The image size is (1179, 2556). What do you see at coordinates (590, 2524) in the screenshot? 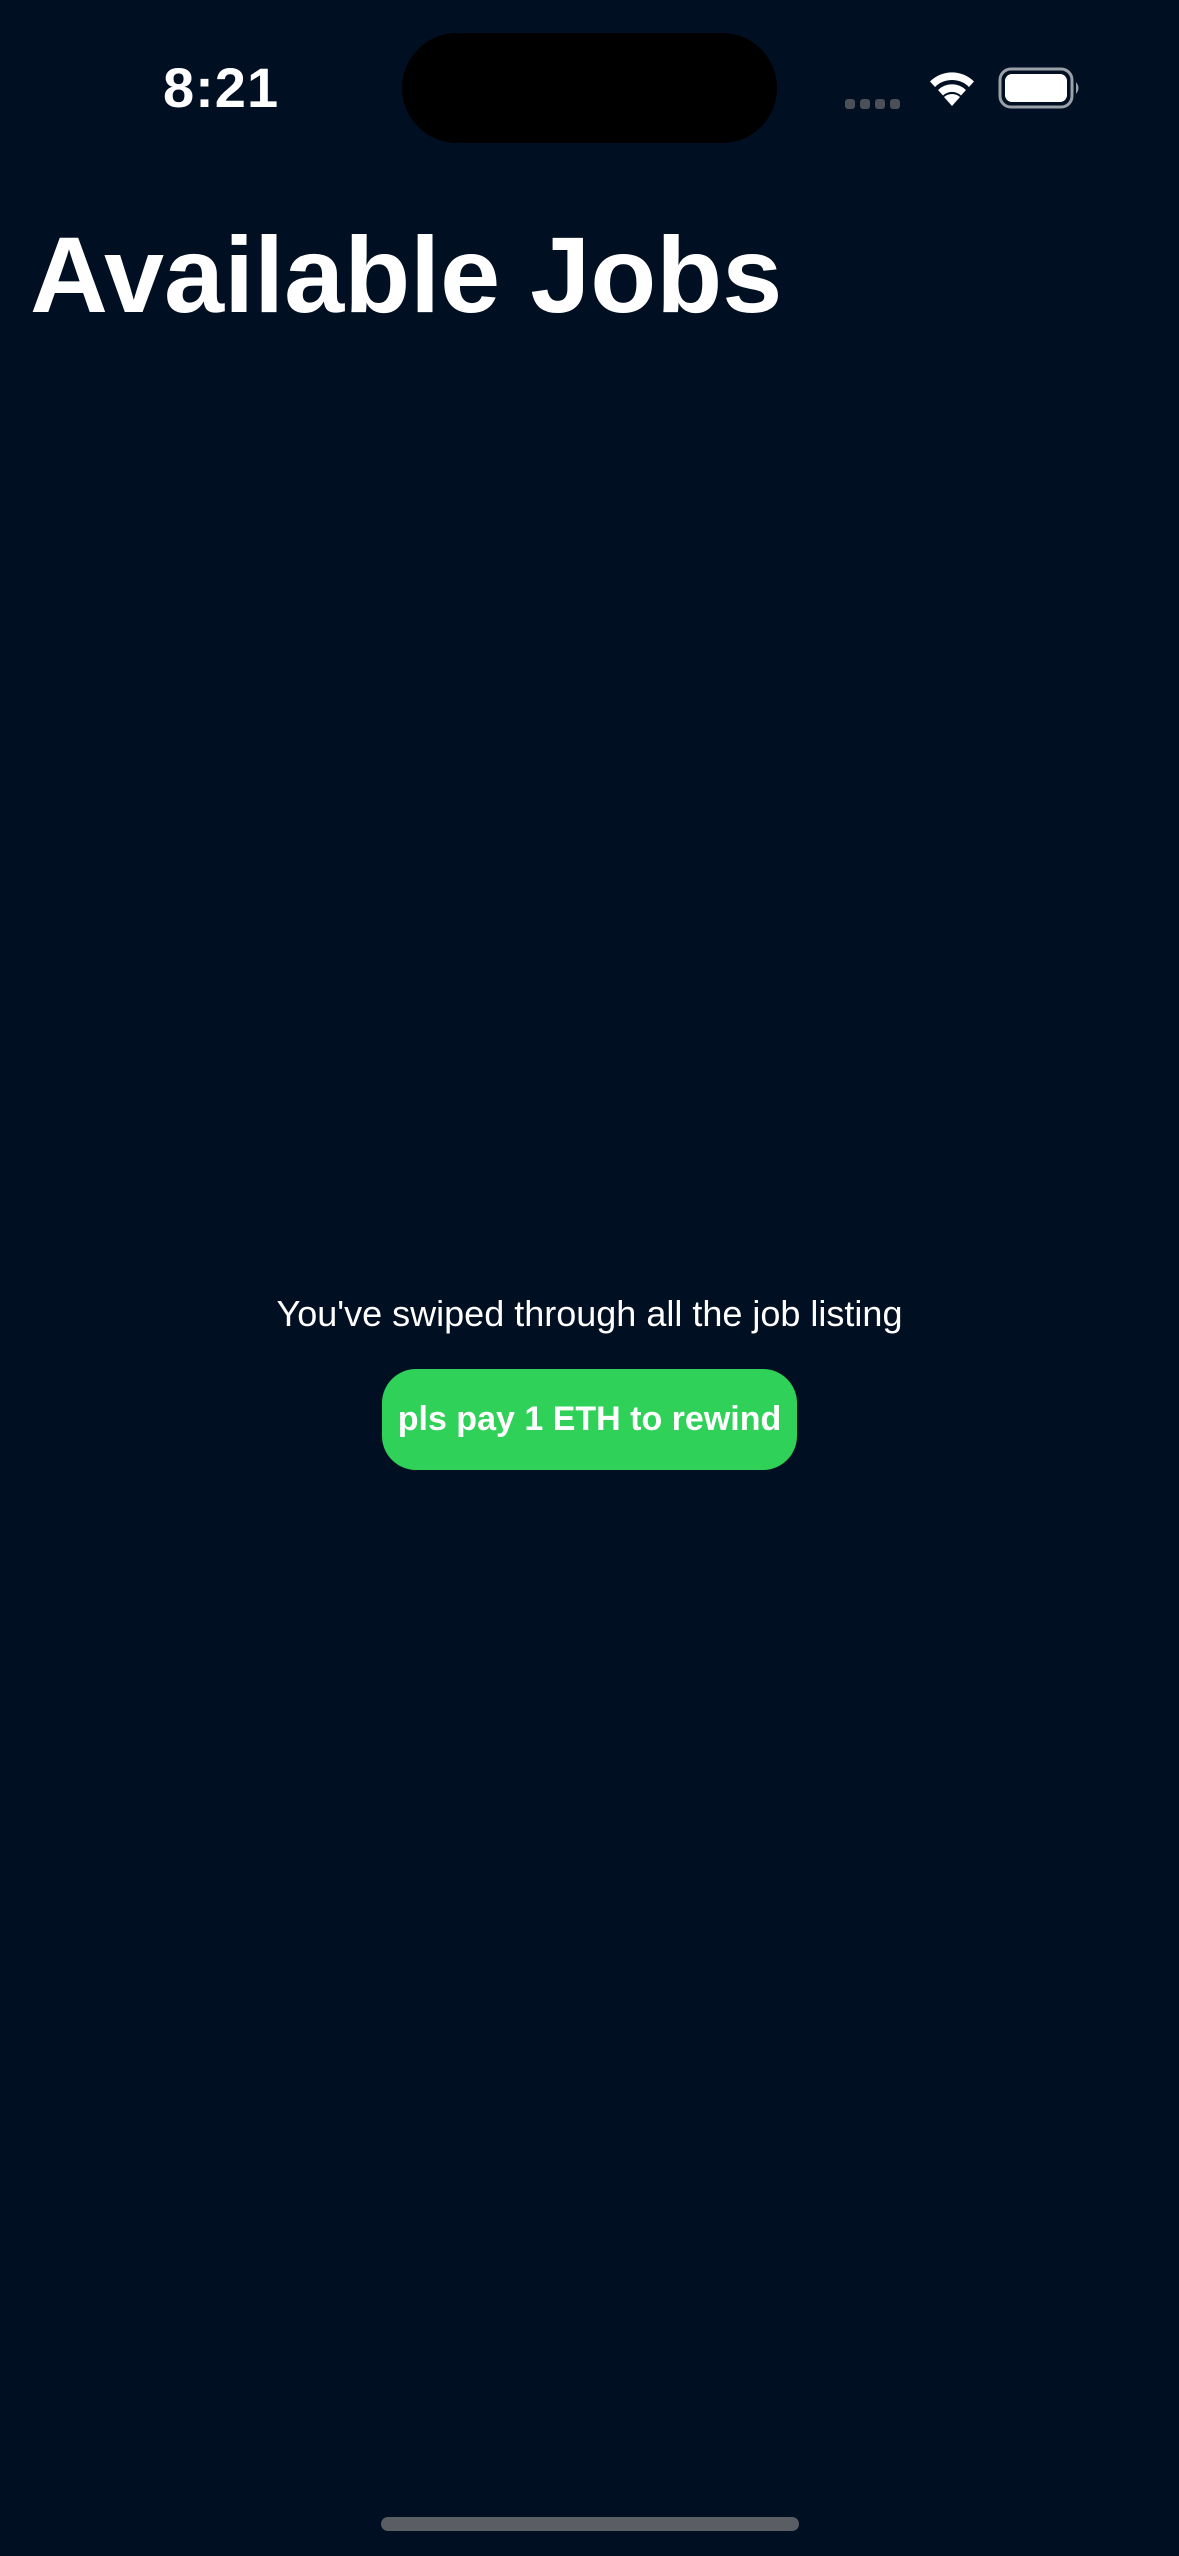
I see `home-indicator` at bounding box center [590, 2524].